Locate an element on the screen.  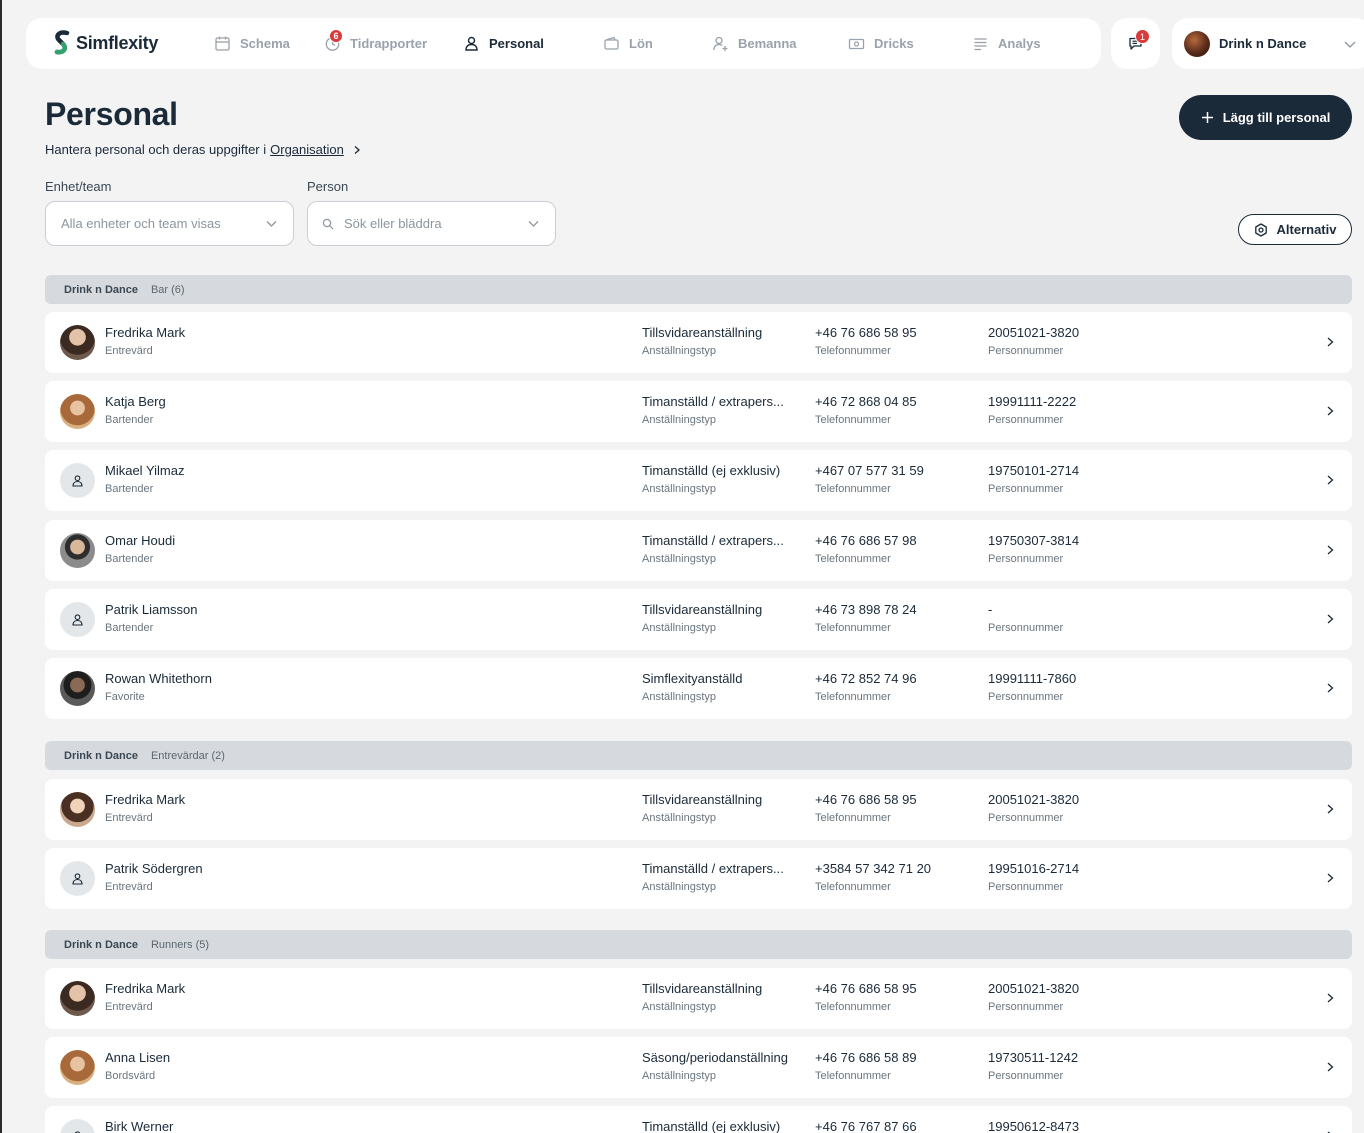
logo: Simflexity is located at coordinates (105, 43).